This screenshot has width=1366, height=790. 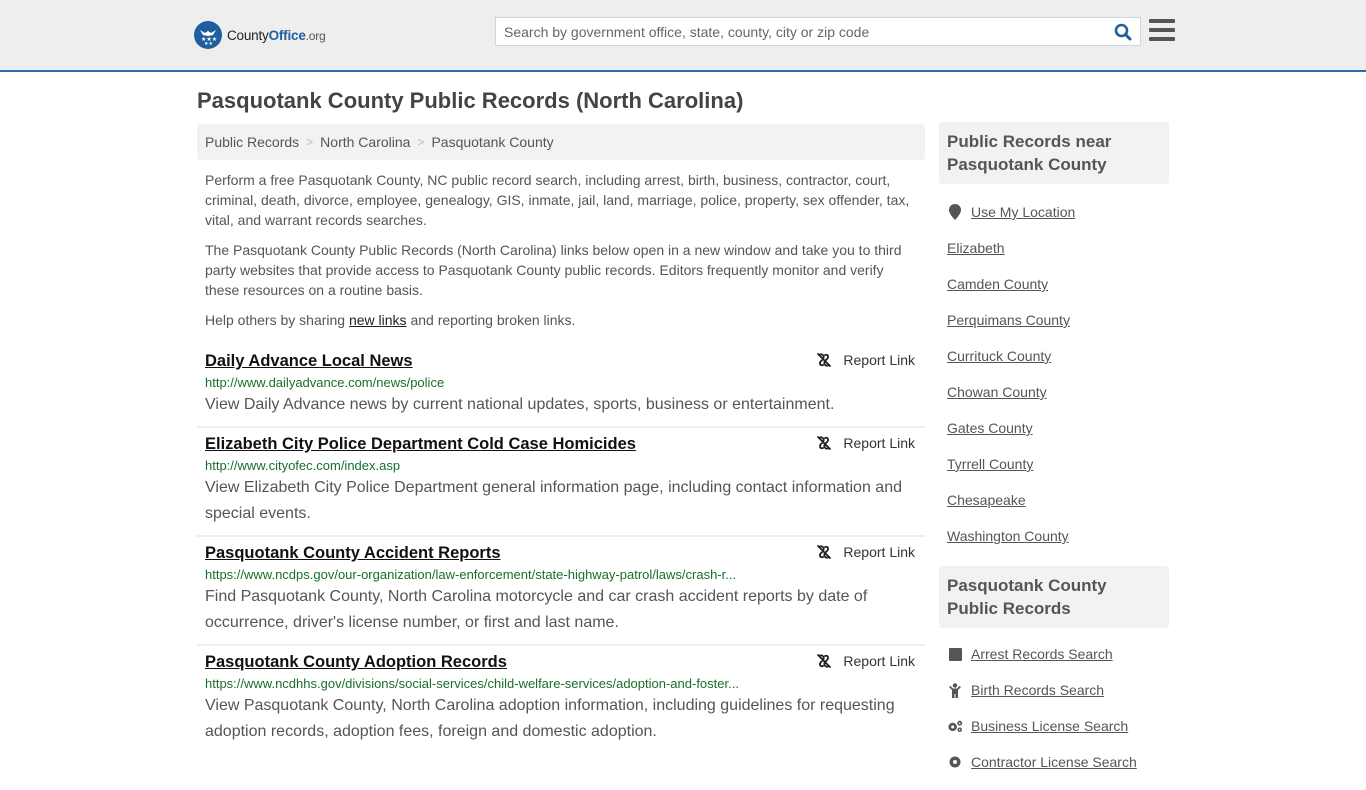 I want to click on nearby-item-chesapeake: Chesapeake, so click(x=1054, y=500).